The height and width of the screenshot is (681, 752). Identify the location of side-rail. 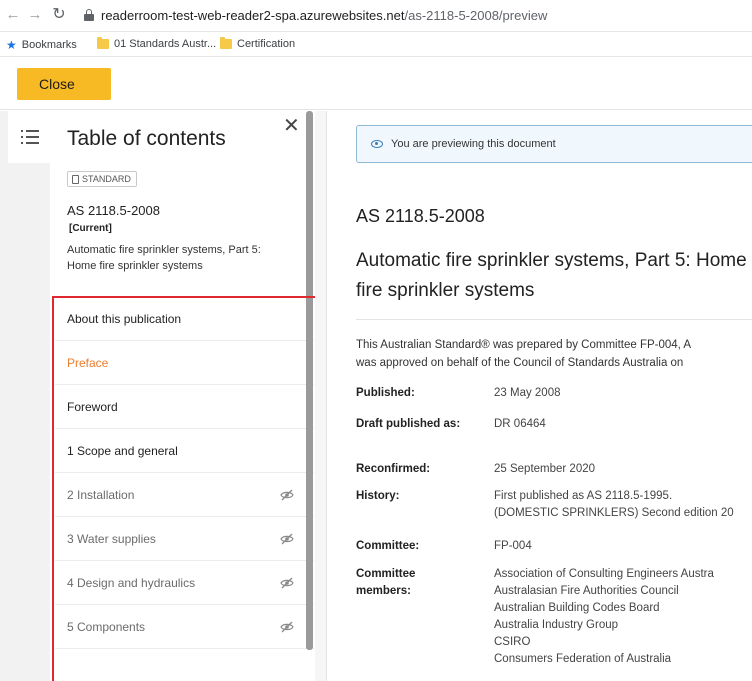
(25, 396).